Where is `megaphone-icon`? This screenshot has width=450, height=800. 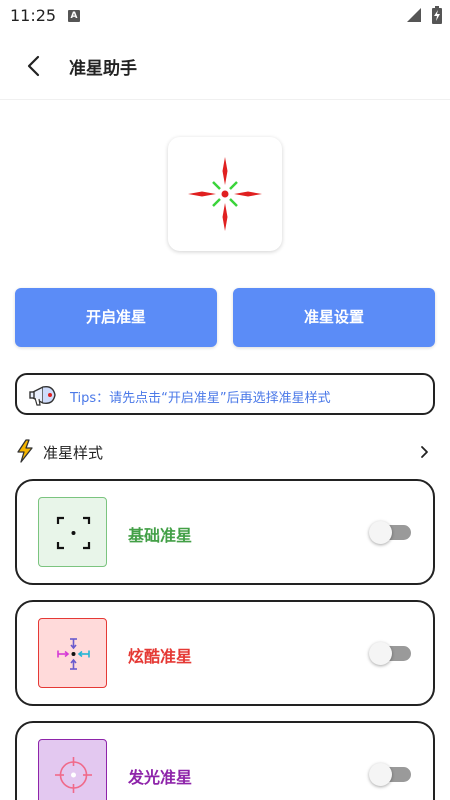
megaphone-icon is located at coordinates (42, 395).